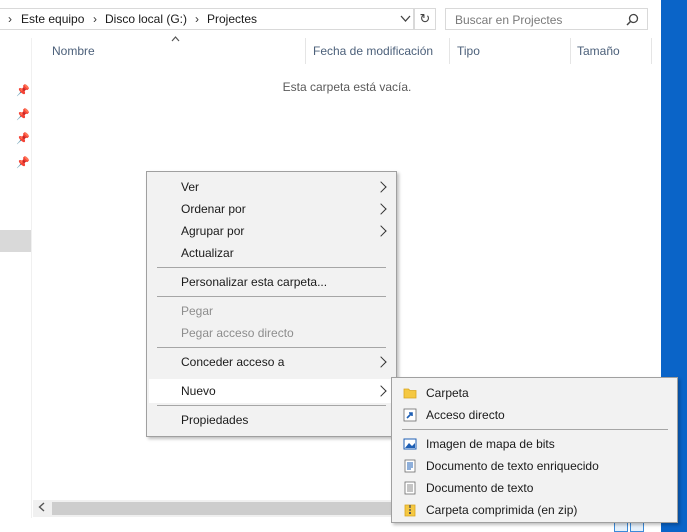  I want to click on submenu-item-carpeta-comprimida: Carpeta comprimida (en zip), so click(501, 510).